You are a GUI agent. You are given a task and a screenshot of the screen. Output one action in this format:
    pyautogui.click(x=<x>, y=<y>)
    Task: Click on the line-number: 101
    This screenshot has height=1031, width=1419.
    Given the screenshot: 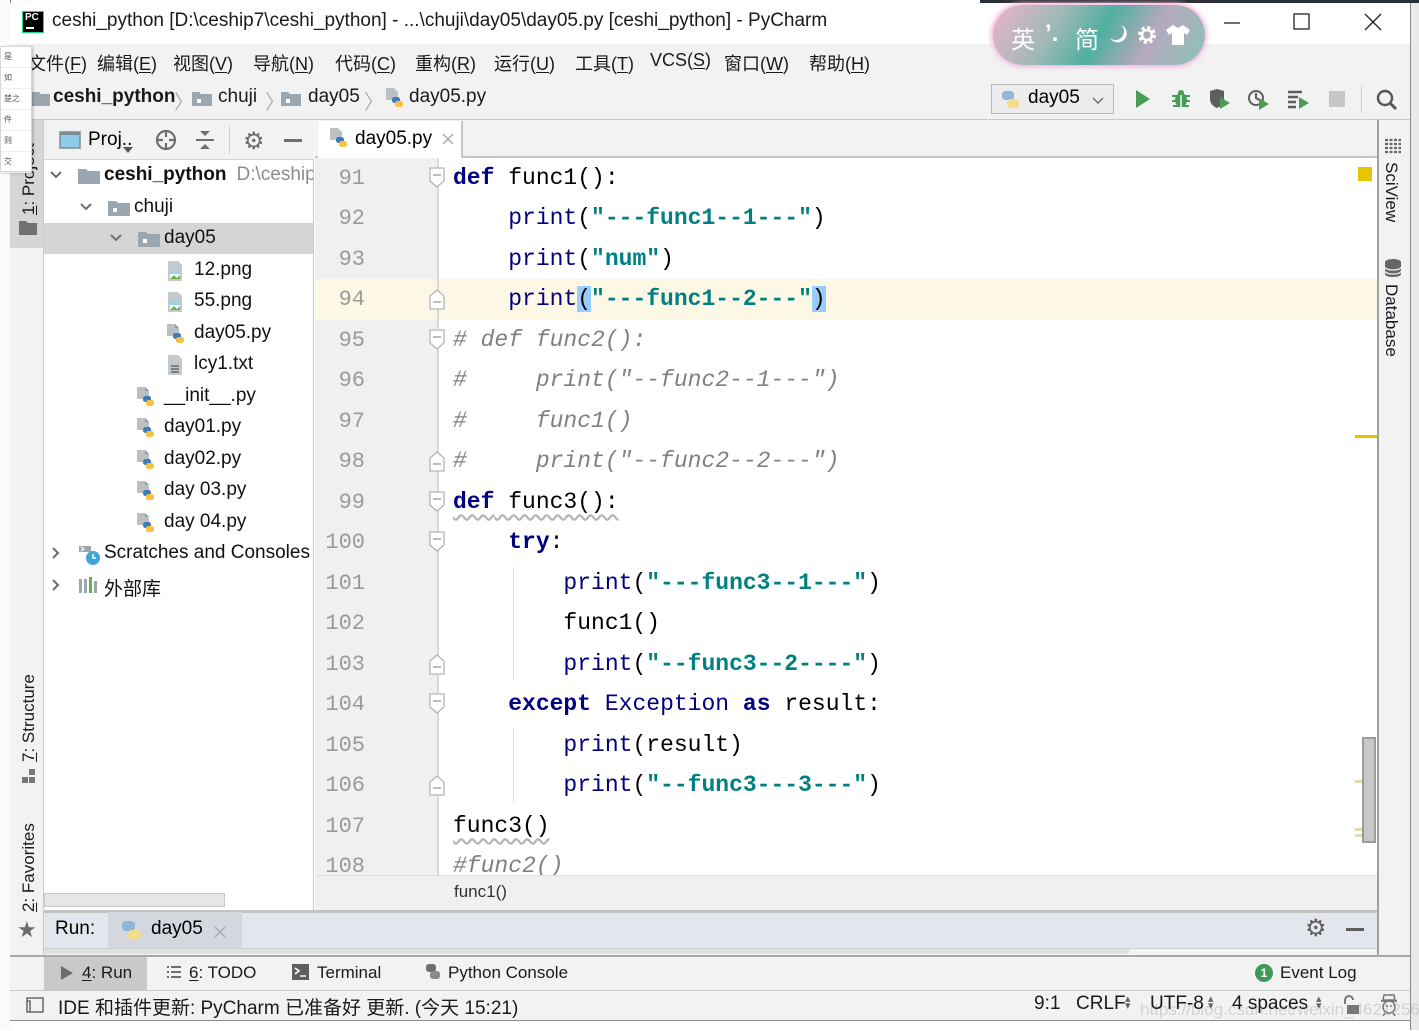 What is the action you would take?
    pyautogui.click(x=340, y=583)
    